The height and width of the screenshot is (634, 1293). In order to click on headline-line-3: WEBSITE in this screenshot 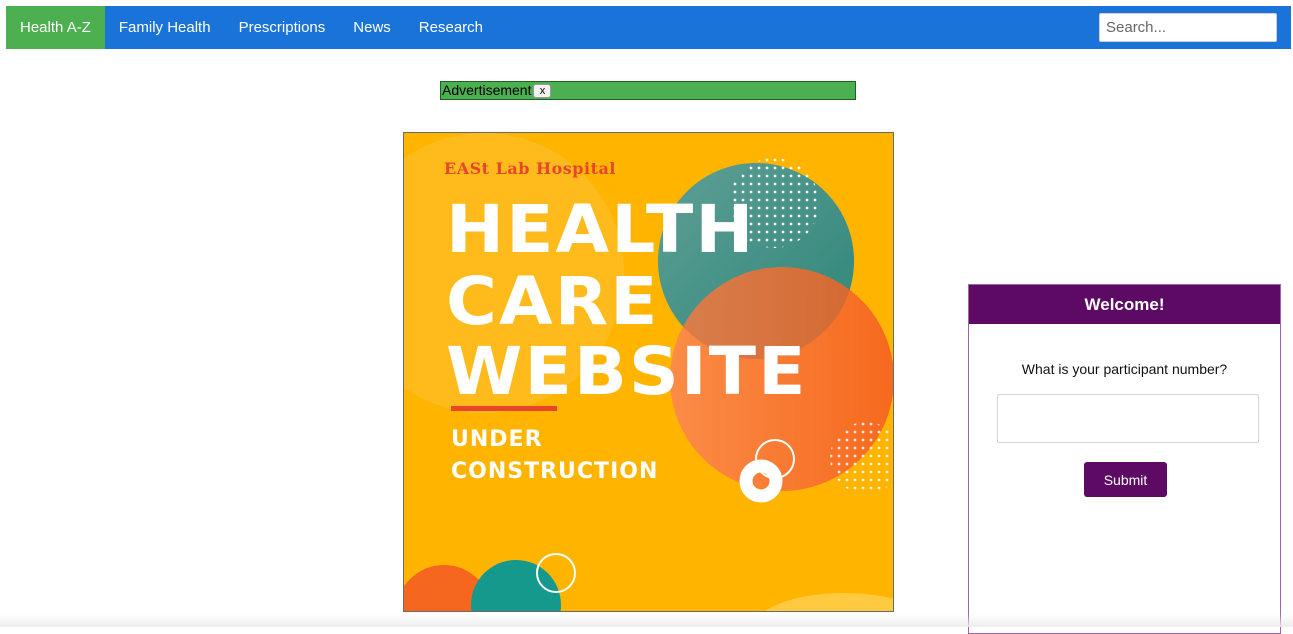, I will do `click(627, 371)`.